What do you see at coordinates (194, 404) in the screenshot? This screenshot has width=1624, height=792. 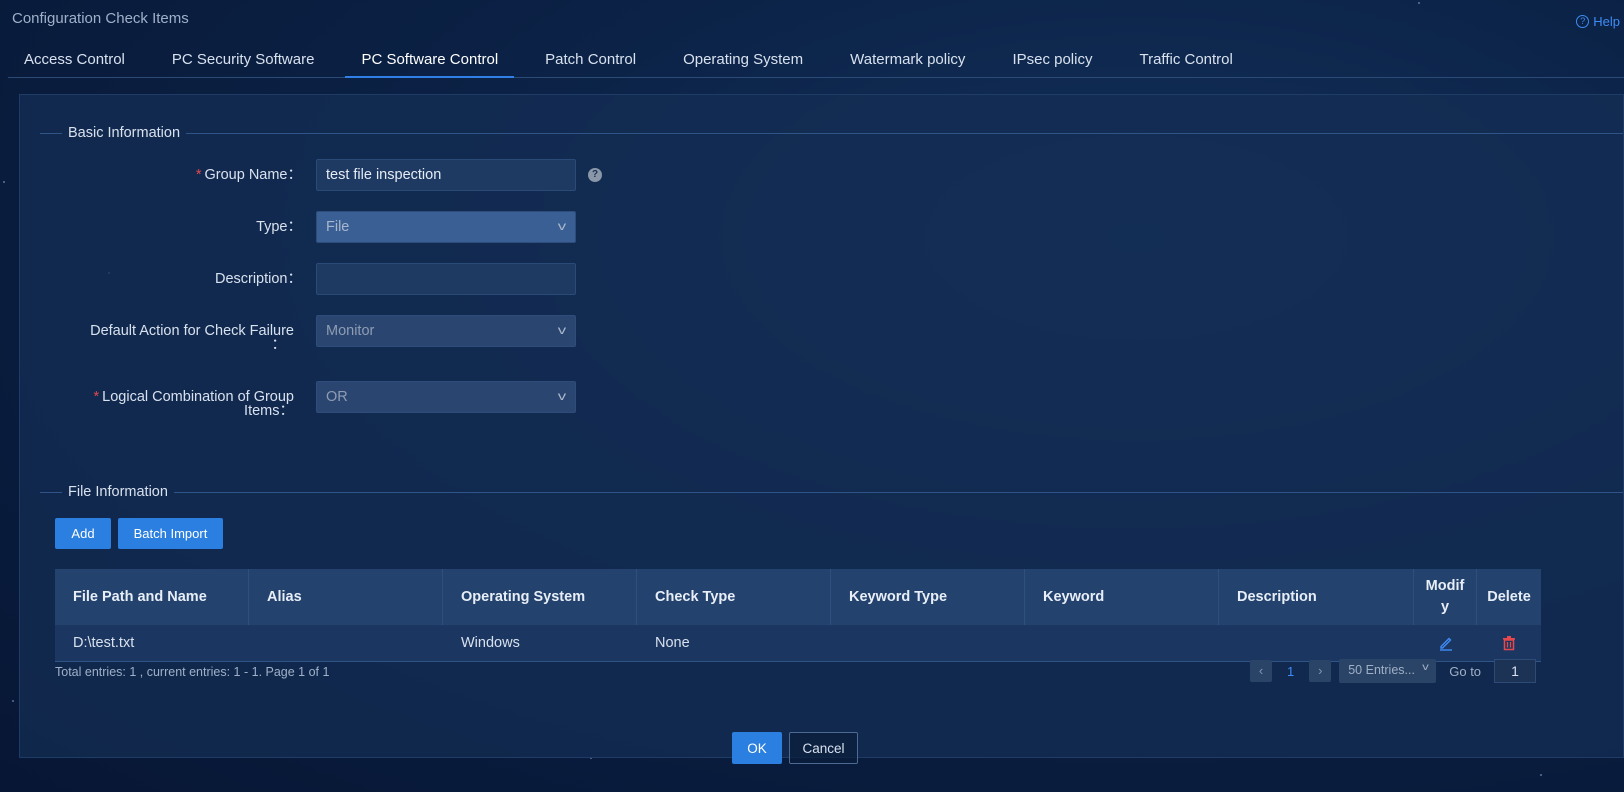 I see `logical-combination-label: * Logical Combination of Group Items：` at bounding box center [194, 404].